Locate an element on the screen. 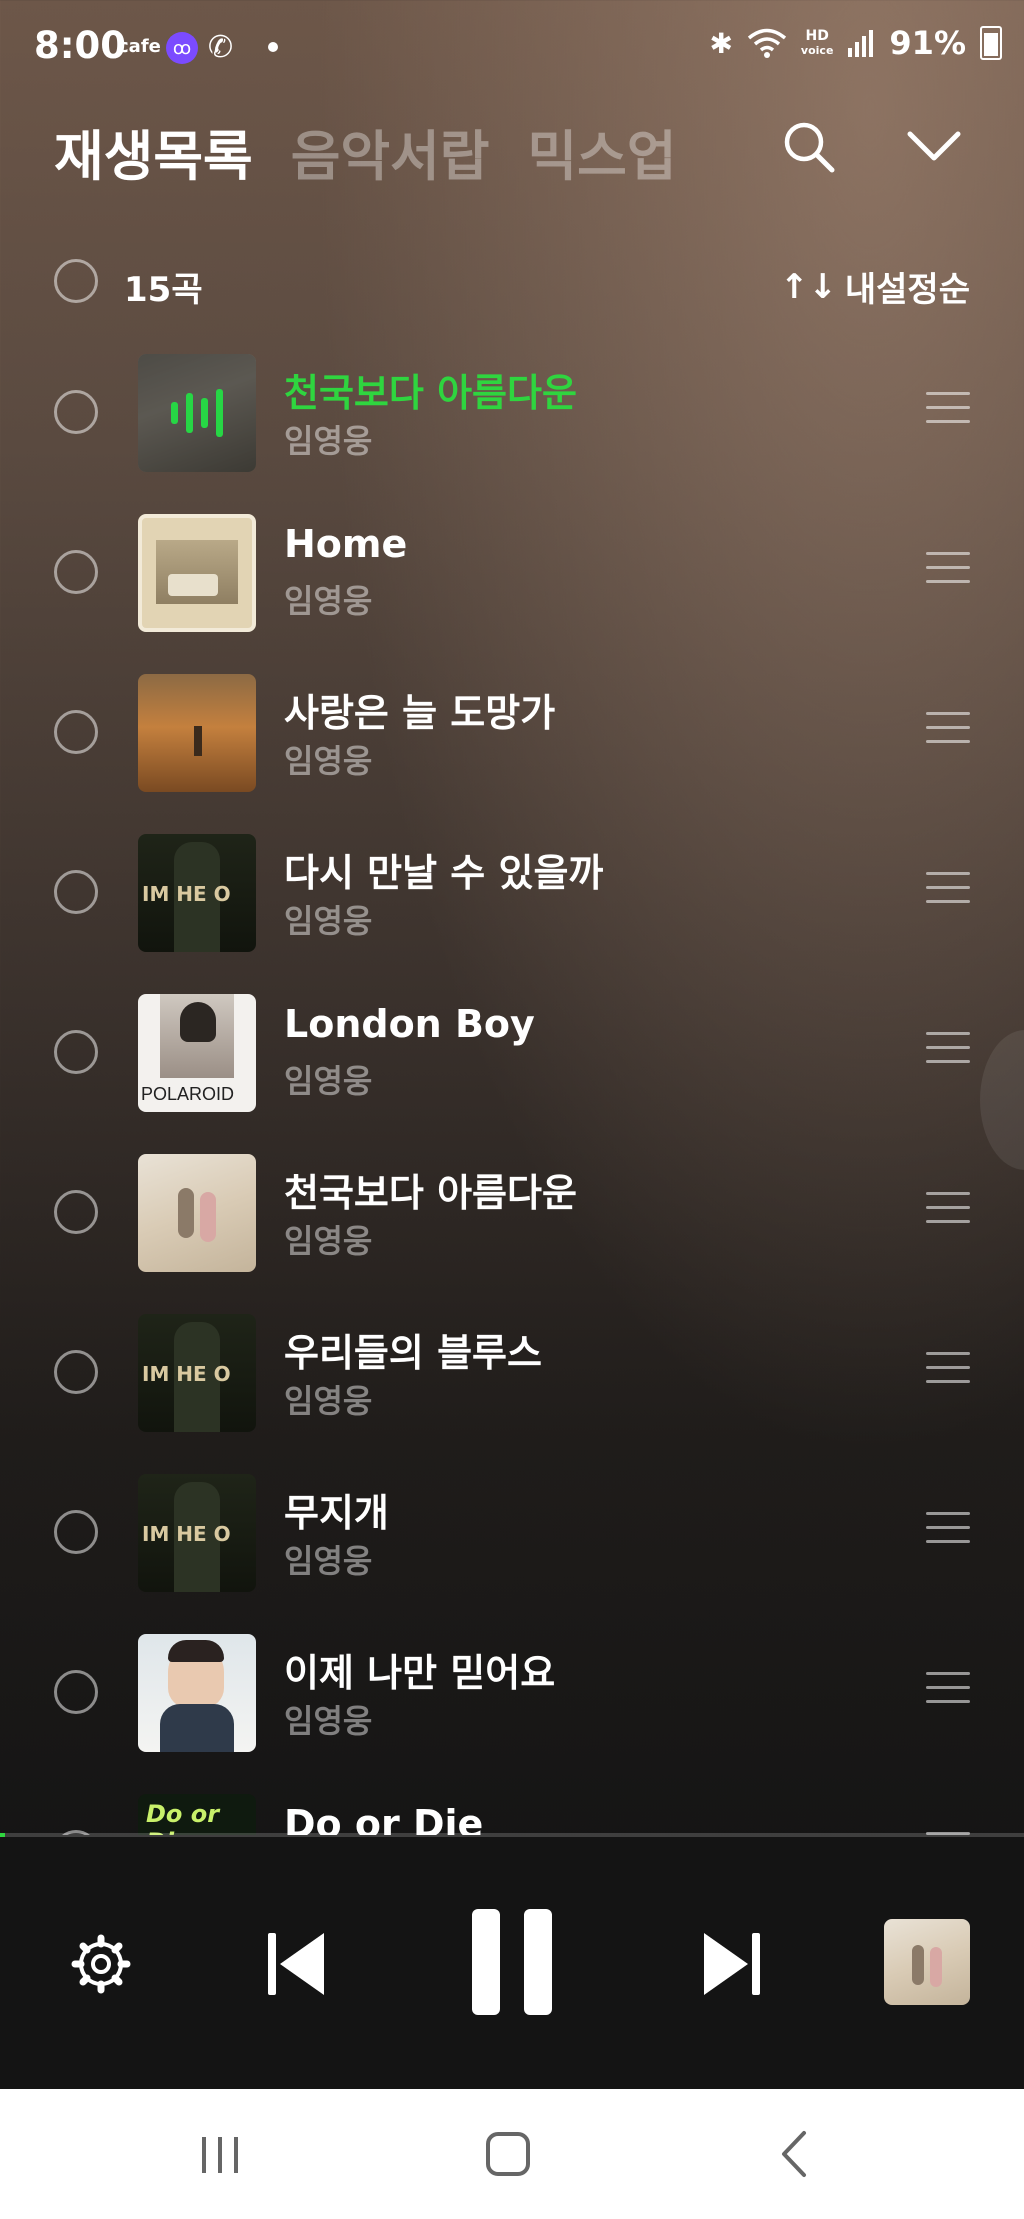  recent-apps-icon is located at coordinates (220, 2154).